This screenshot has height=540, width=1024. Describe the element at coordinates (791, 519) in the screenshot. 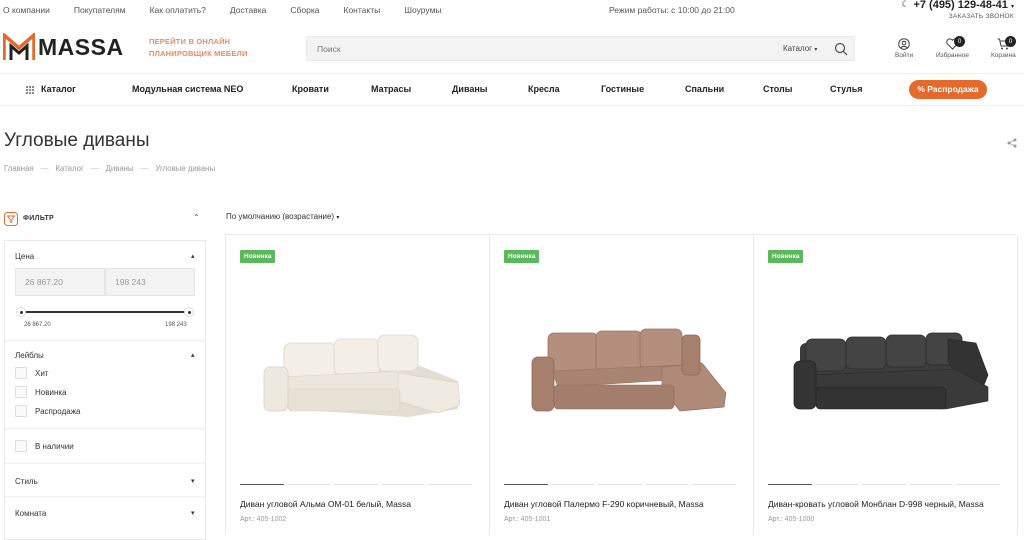

I see `product-article: Арт.: 405-1000` at that location.